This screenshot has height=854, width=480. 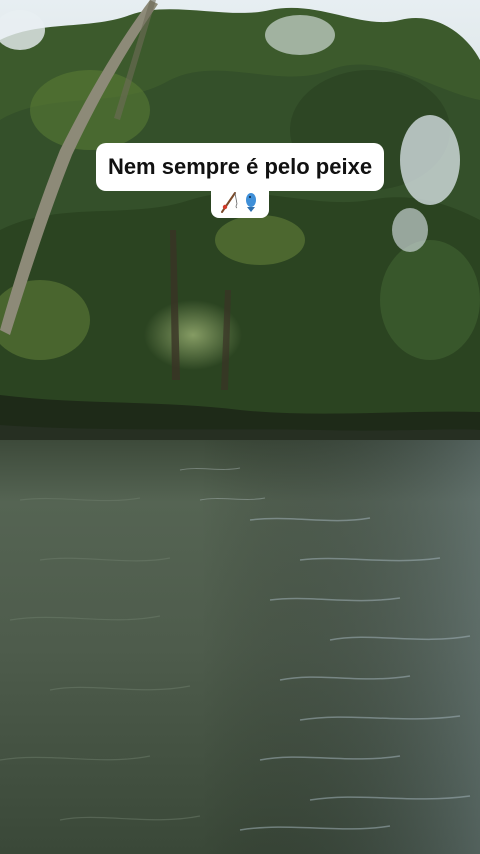 I want to click on fishing-pole-icon, so click(x=229, y=202).